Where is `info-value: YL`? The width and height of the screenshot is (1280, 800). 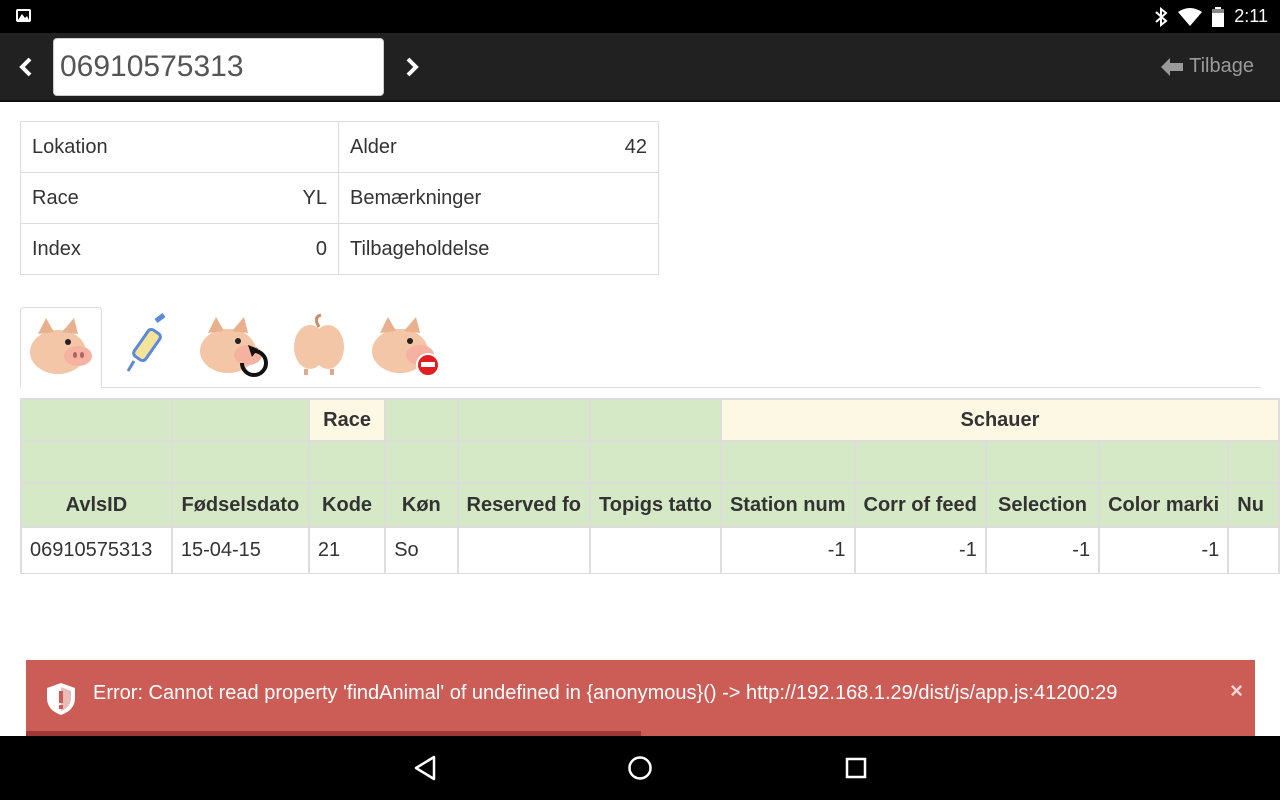
info-value: YL is located at coordinates (314, 197).